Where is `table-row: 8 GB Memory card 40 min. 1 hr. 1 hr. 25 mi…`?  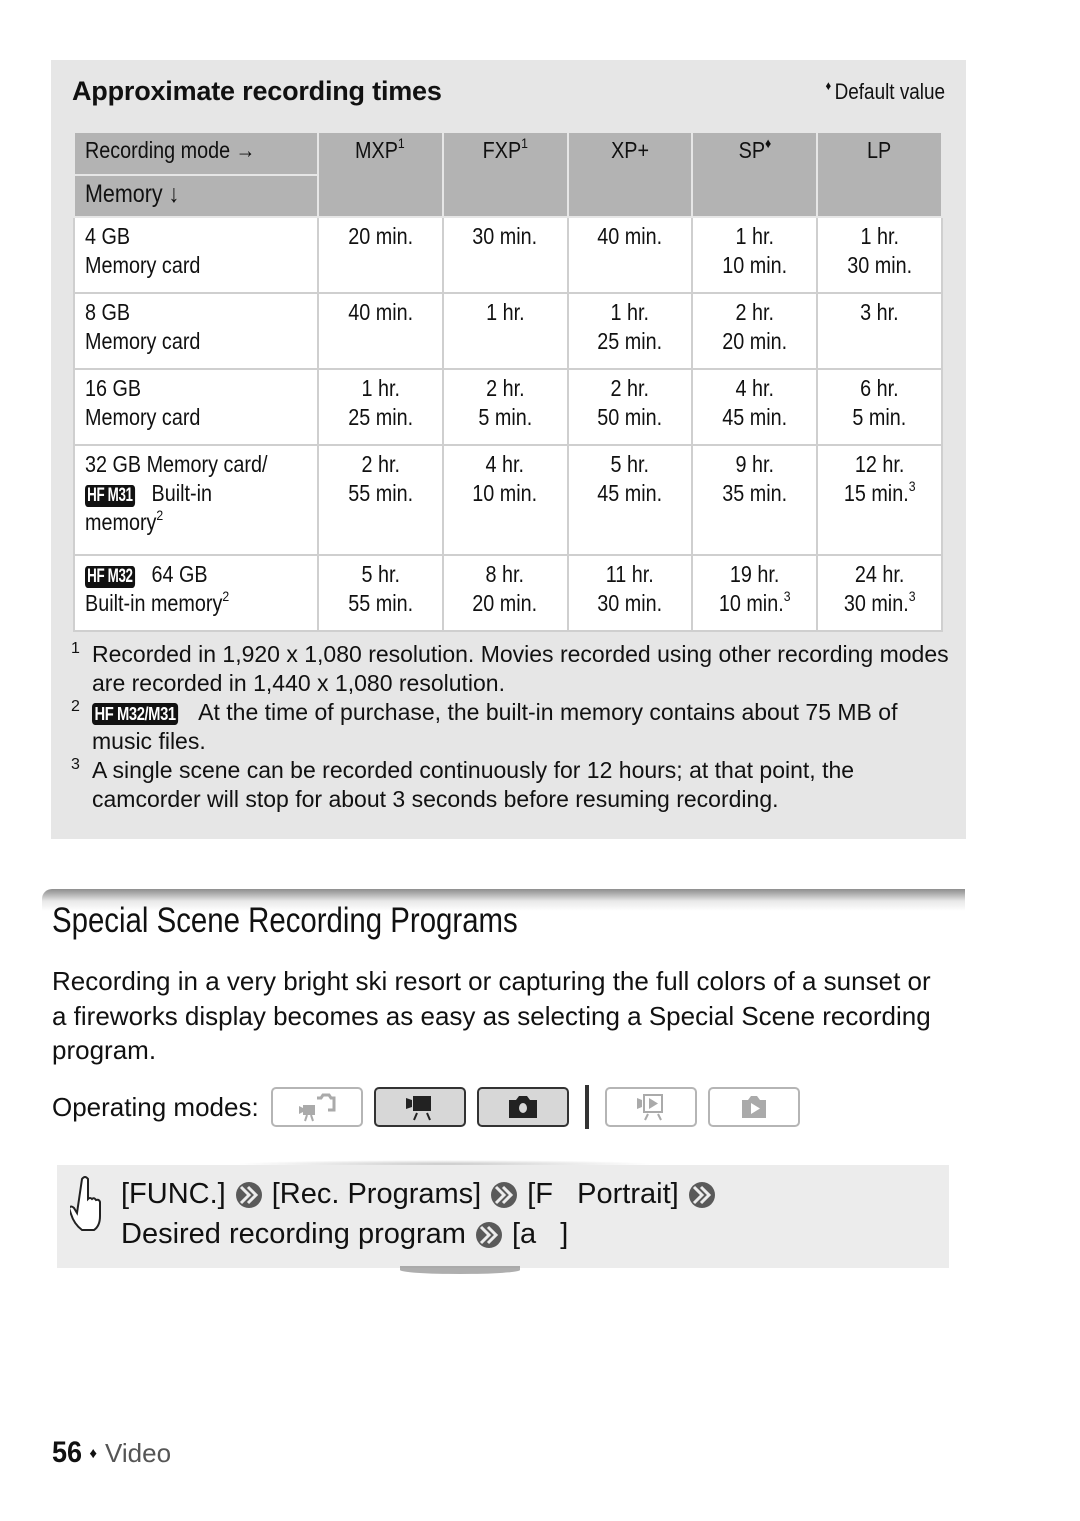
table-row: 8 GB Memory card 40 min. 1 hr. 1 hr. 25 mi… is located at coordinates (508, 331).